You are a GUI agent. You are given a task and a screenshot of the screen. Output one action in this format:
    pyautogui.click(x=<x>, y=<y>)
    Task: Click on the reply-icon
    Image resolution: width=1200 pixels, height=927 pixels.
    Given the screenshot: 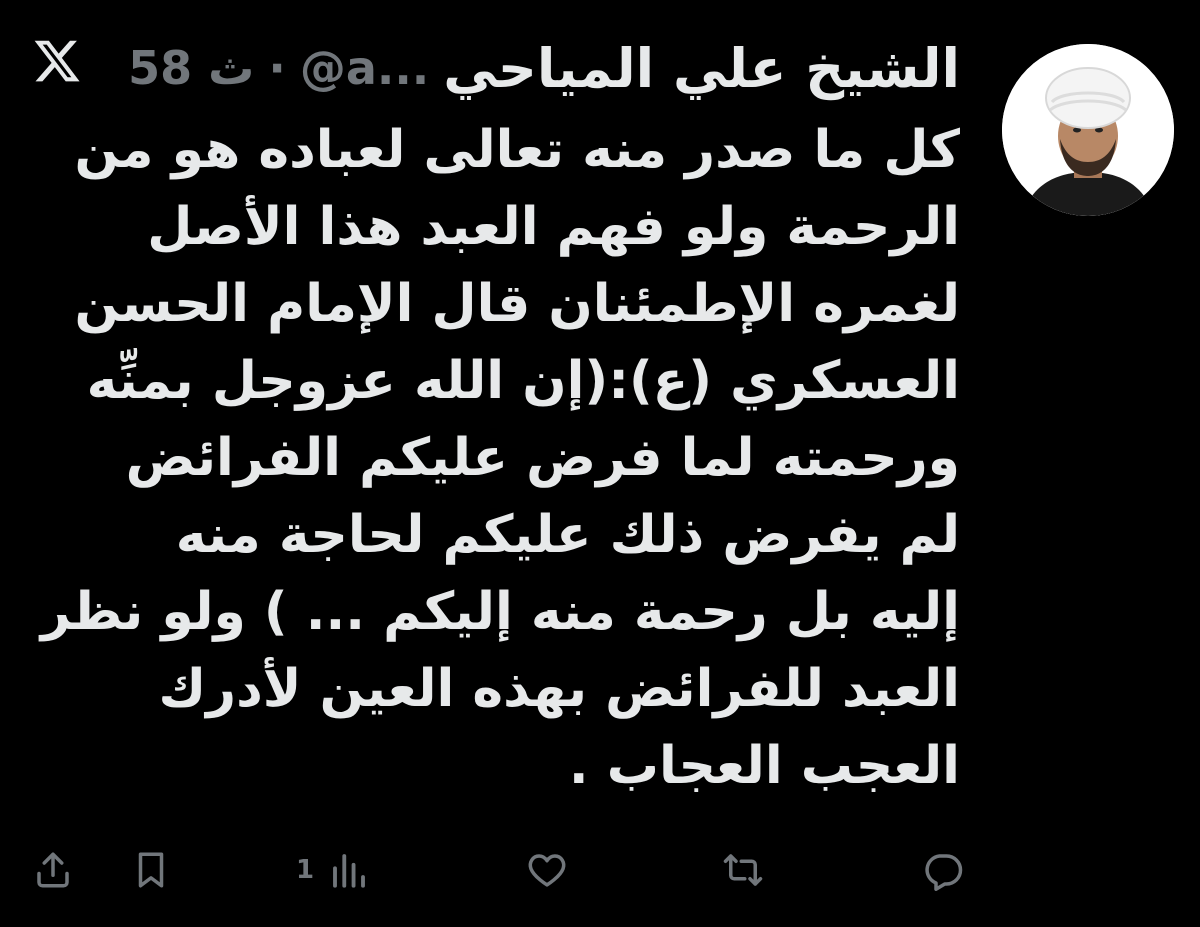 What is the action you would take?
    pyautogui.click(x=944, y=872)
    